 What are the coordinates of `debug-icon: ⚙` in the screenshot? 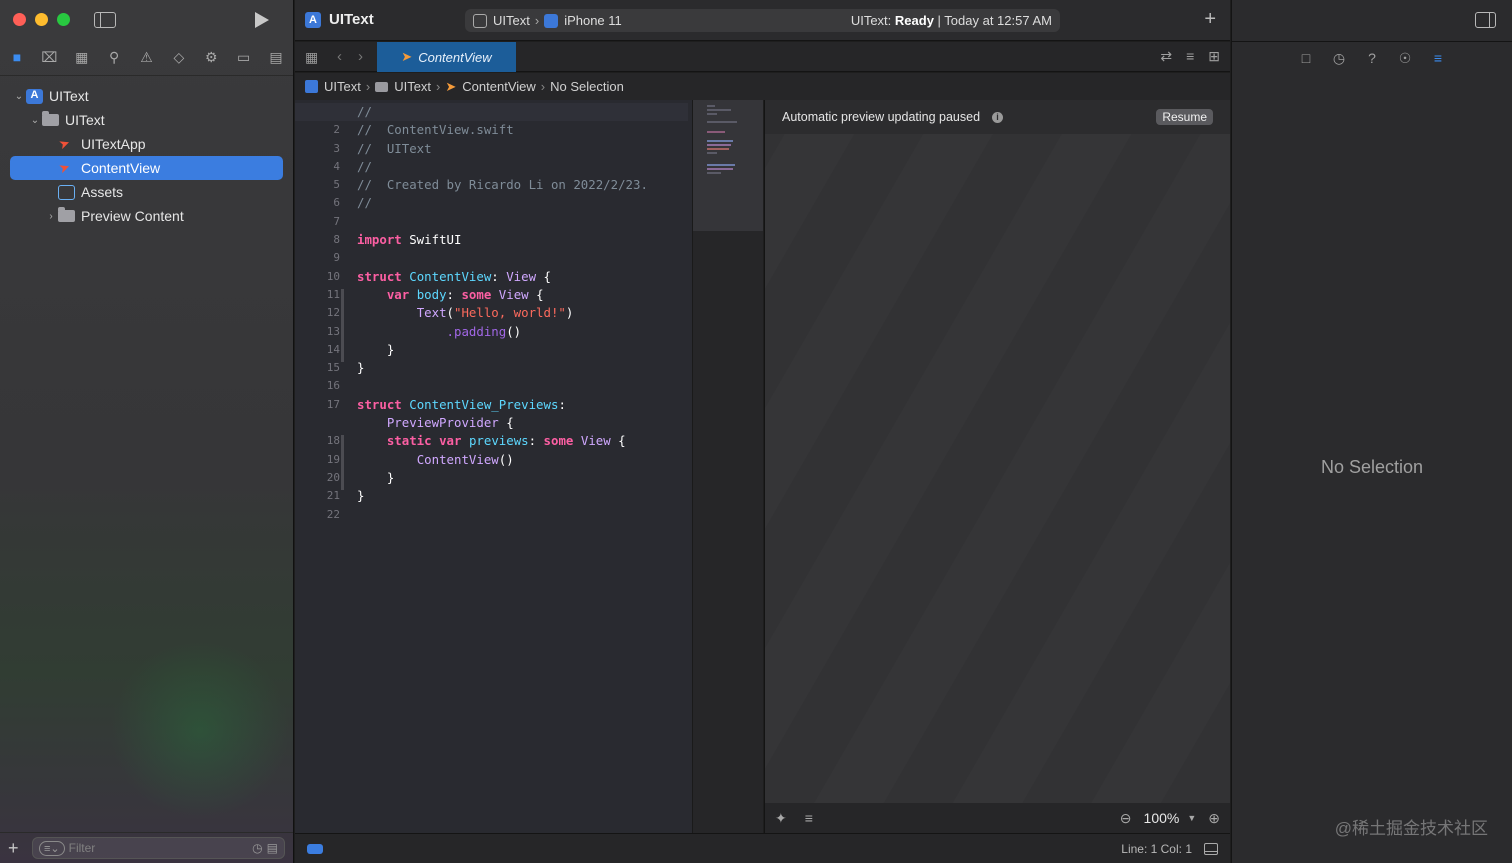 It's located at (211, 57).